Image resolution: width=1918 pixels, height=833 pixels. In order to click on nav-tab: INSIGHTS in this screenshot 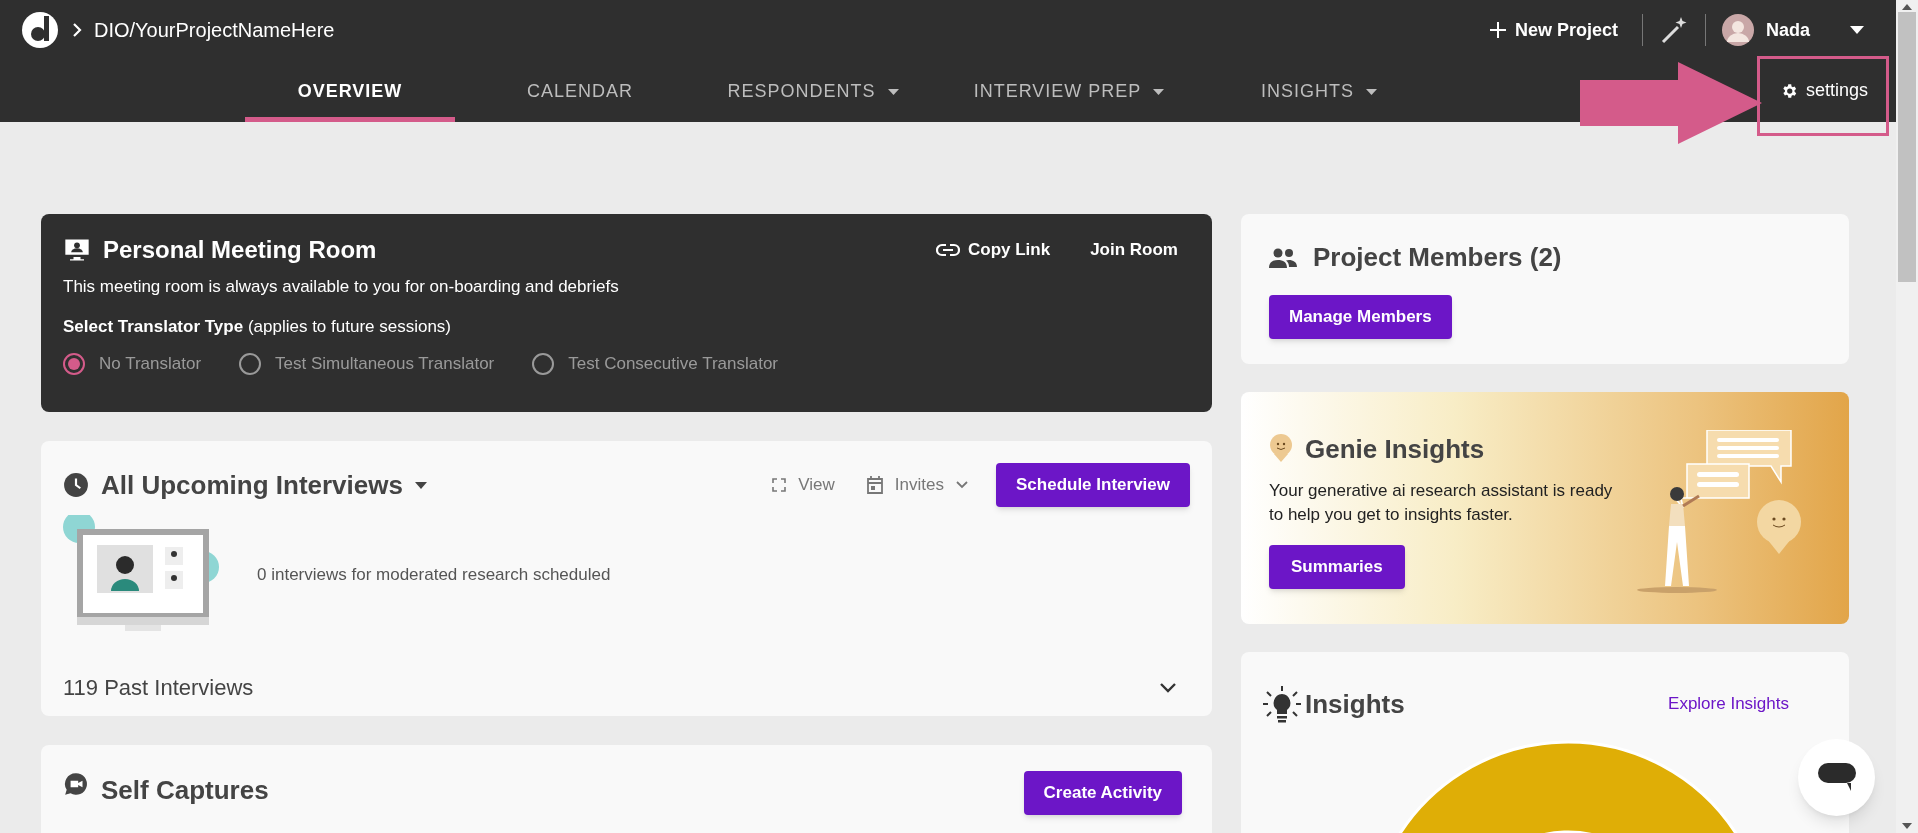, I will do `click(1319, 94)`.